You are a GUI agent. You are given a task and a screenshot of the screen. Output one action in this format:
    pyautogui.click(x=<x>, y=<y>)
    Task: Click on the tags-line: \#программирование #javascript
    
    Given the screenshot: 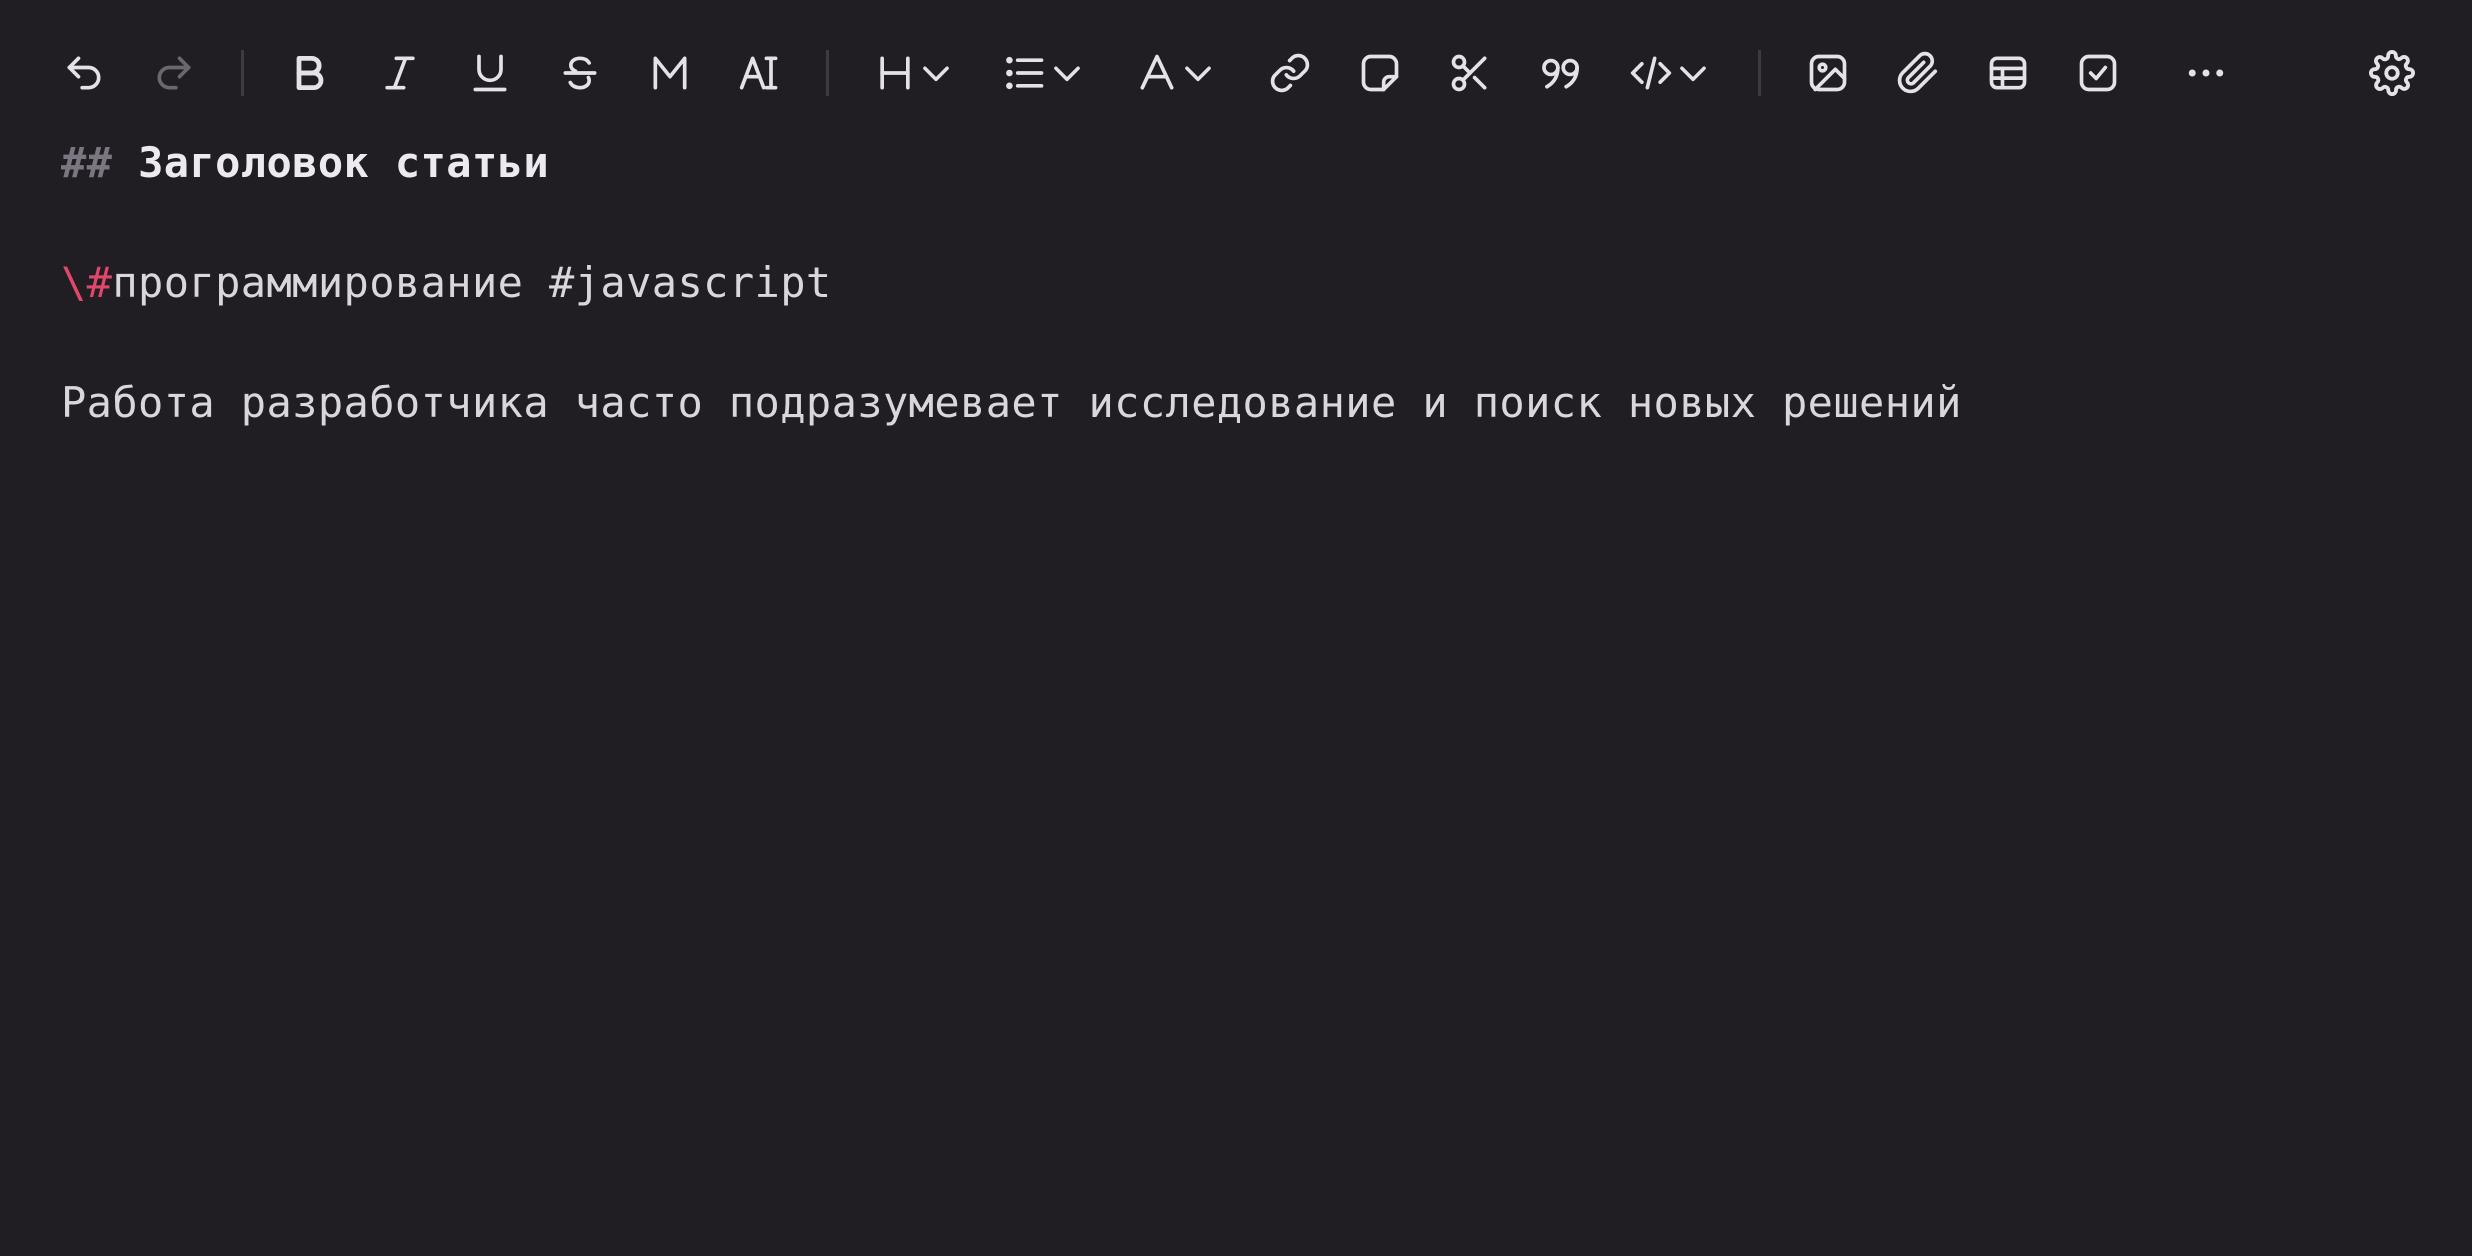 What is the action you would take?
    pyautogui.click(x=446, y=283)
    